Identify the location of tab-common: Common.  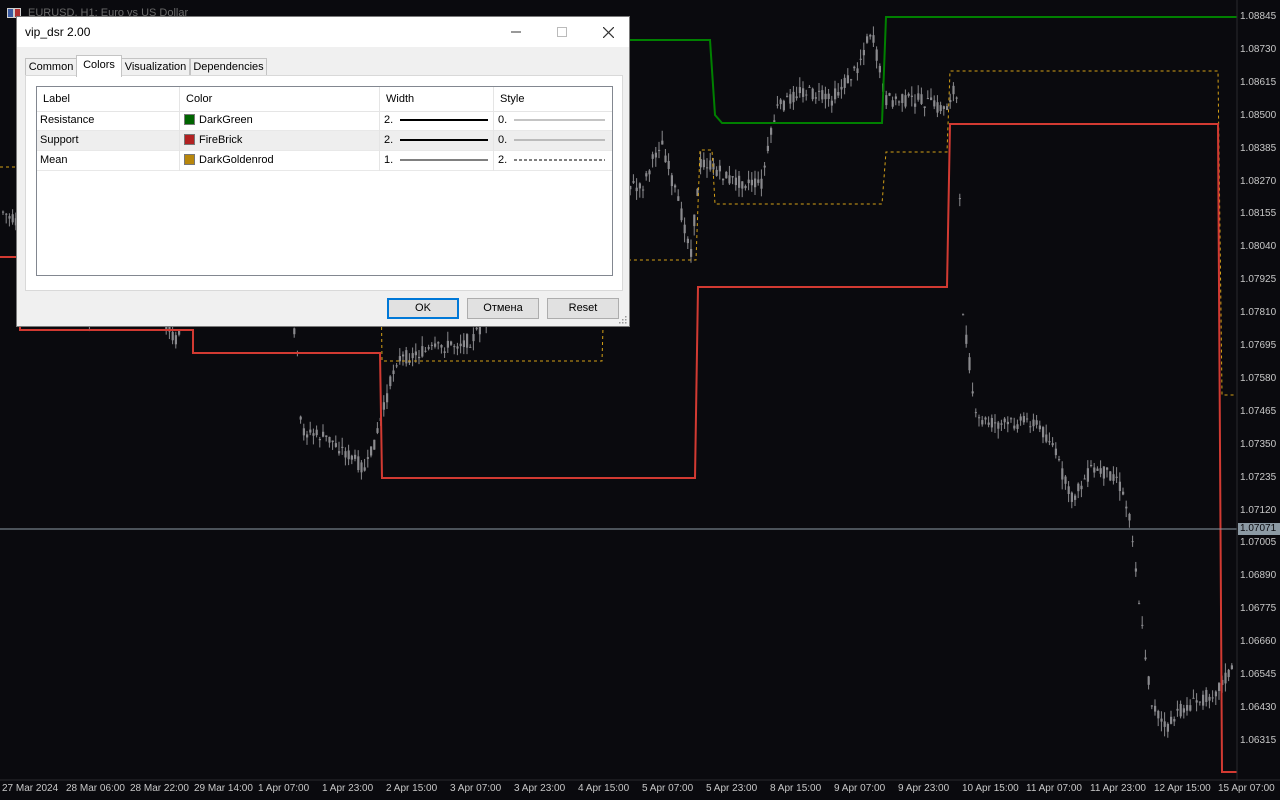
(51, 67).